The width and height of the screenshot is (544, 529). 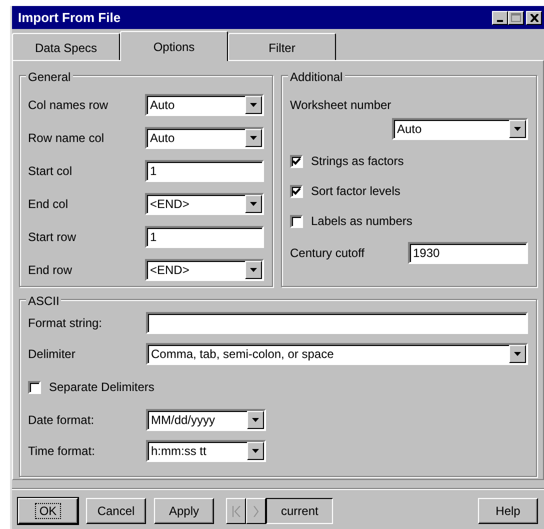 What do you see at coordinates (174, 46) in the screenshot?
I see `tab: Options` at bounding box center [174, 46].